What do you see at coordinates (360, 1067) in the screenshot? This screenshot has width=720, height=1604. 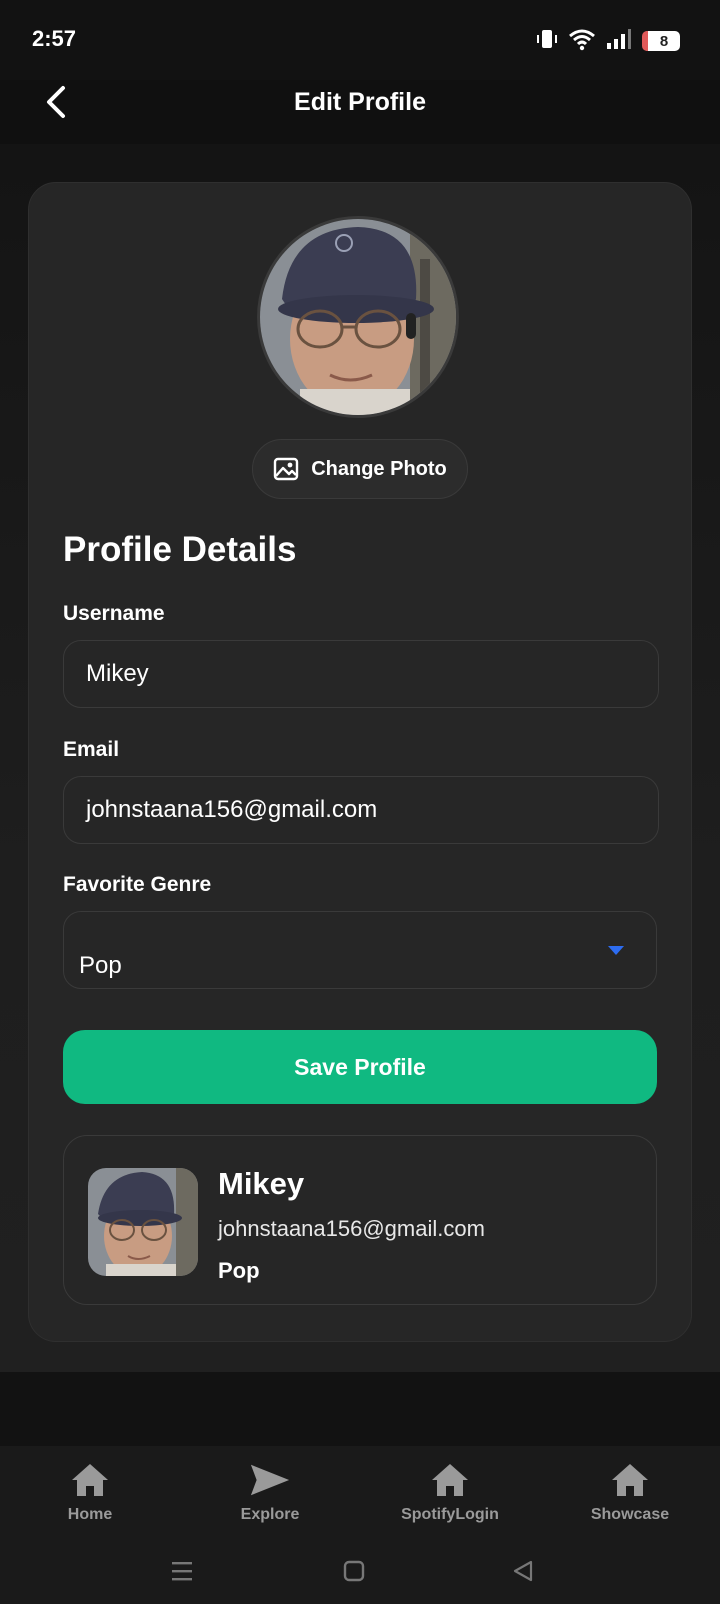 I see `save-profile-button: Save Profile` at bounding box center [360, 1067].